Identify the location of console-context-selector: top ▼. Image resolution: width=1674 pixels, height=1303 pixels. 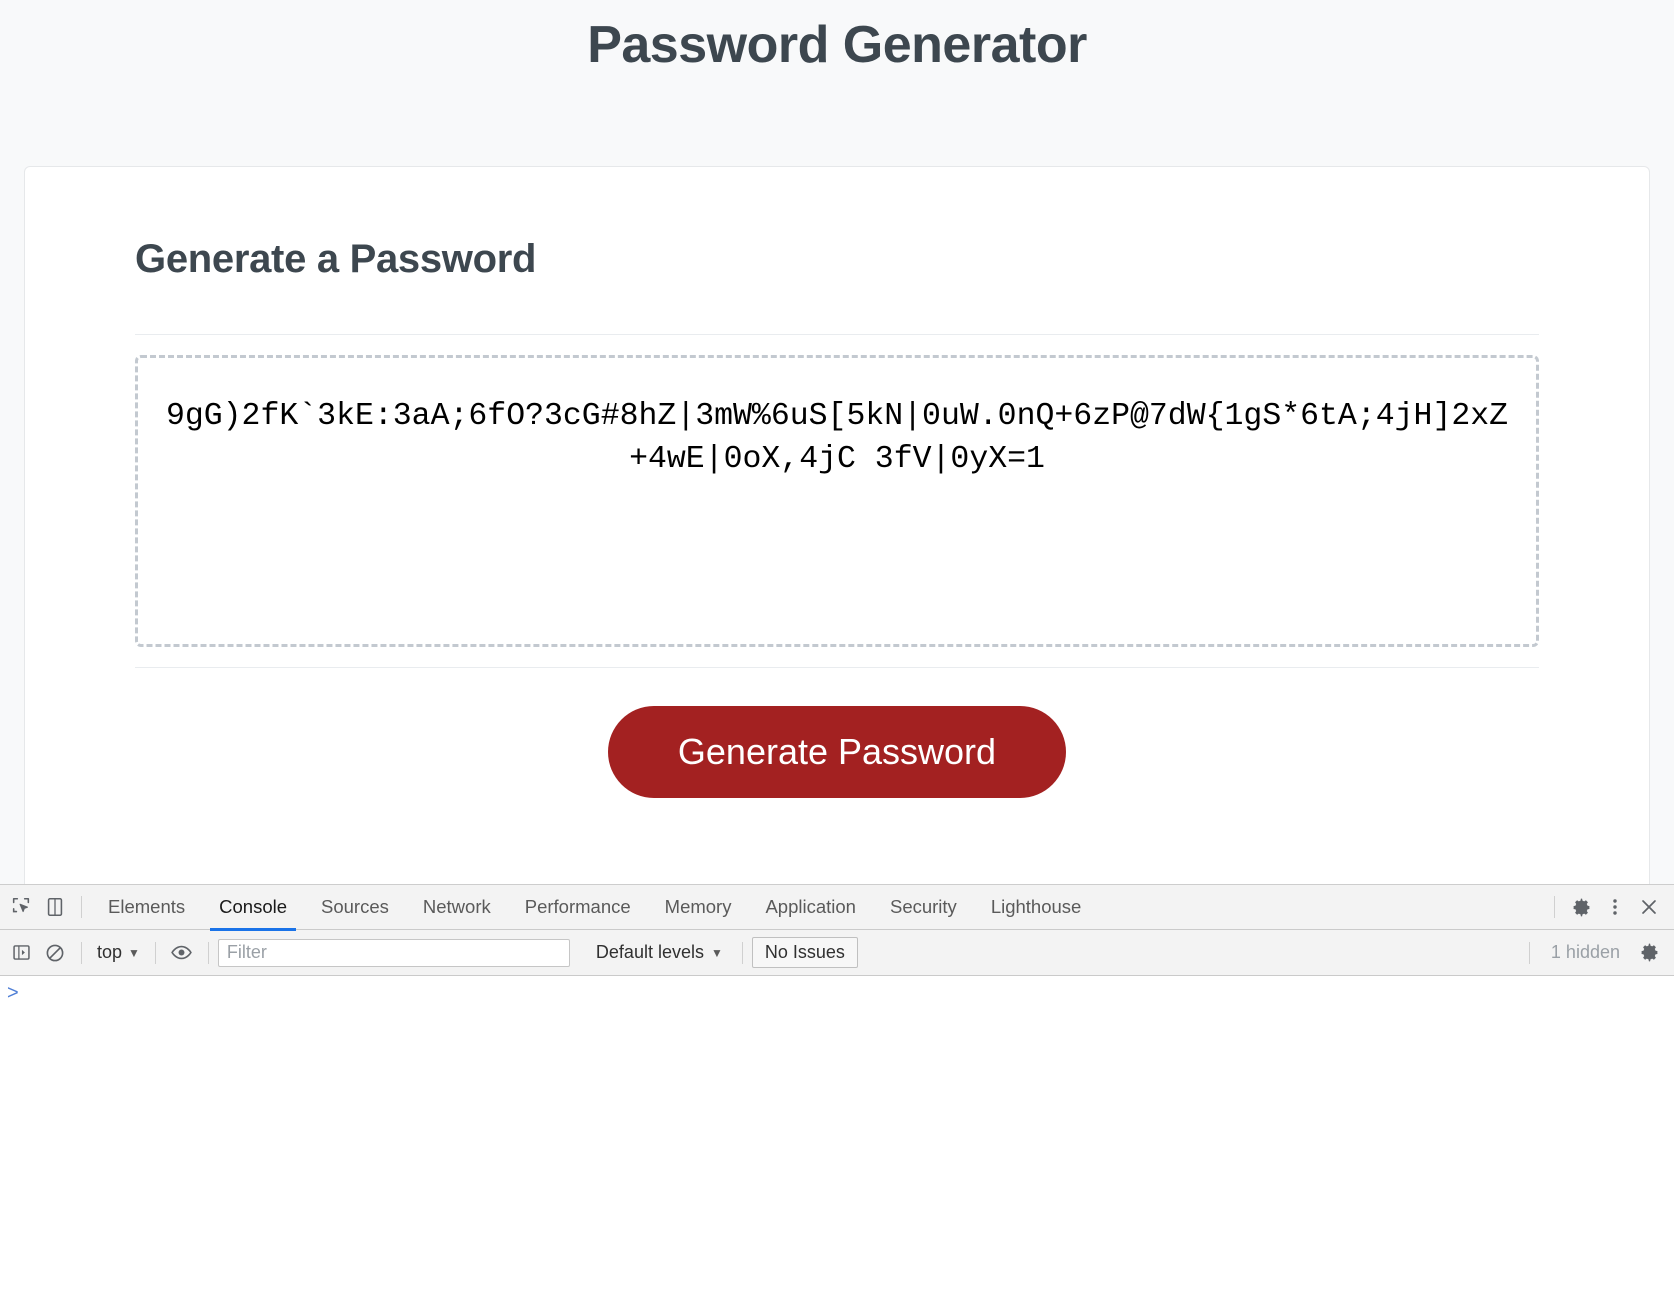
(118, 952).